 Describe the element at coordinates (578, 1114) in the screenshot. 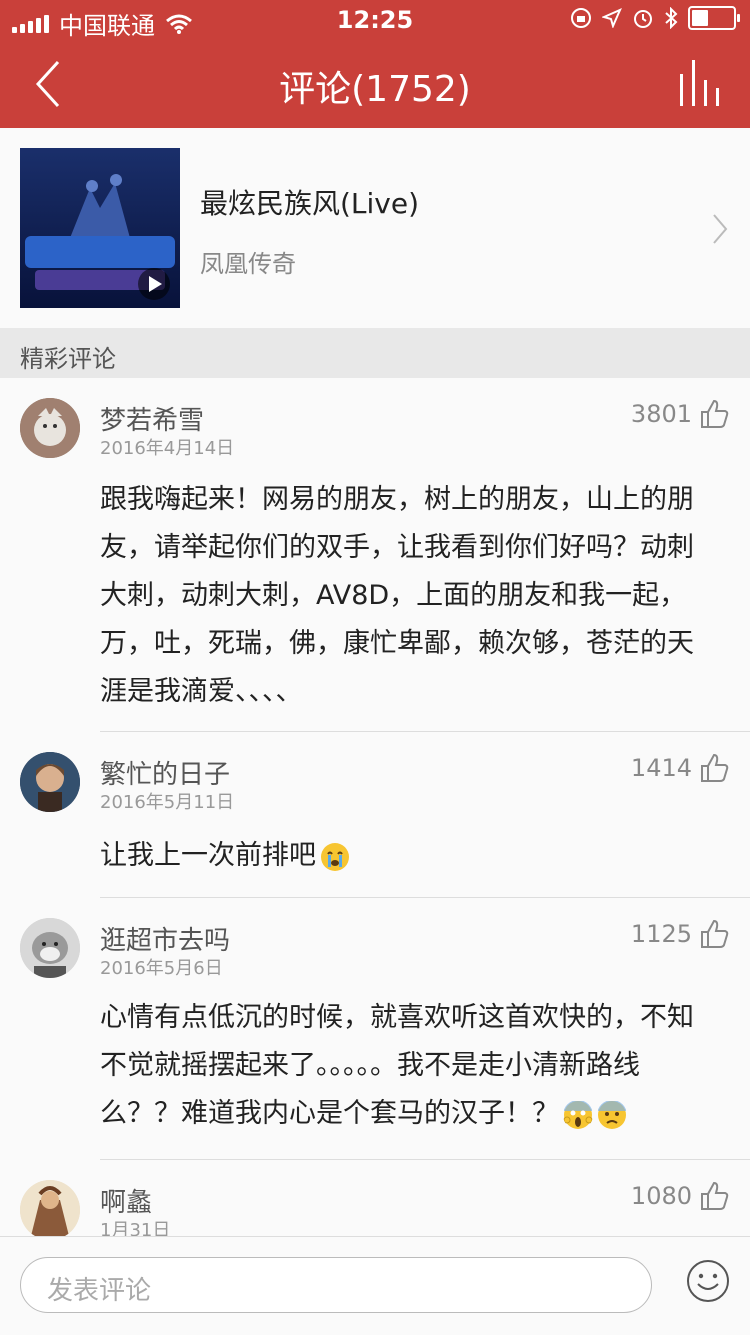

I see `screaming-emoji-icon` at that location.